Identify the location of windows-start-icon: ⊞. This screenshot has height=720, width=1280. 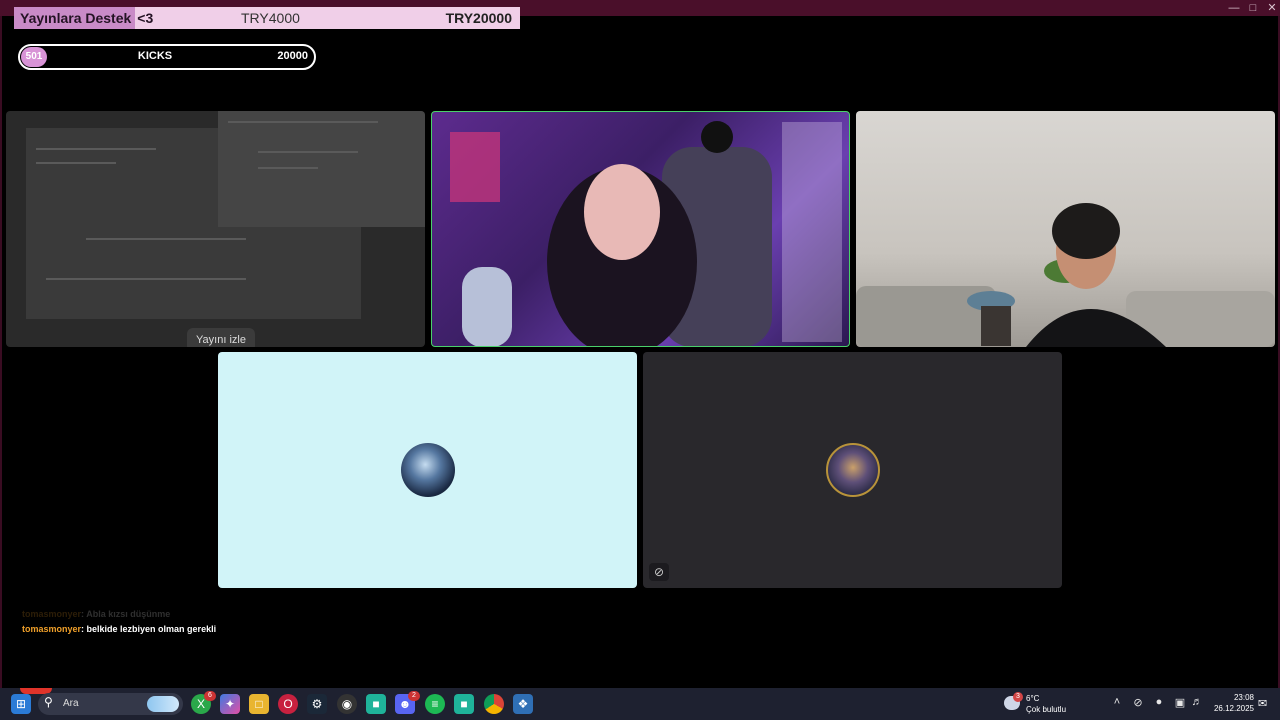
(21, 704).